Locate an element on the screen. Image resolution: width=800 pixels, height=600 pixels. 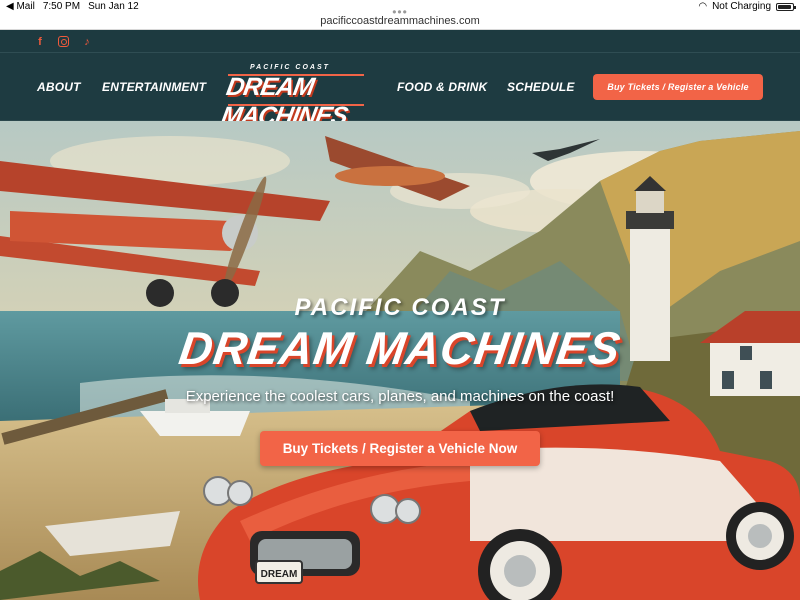
nav-schedule: SCHEDULE is located at coordinates (541, 87).